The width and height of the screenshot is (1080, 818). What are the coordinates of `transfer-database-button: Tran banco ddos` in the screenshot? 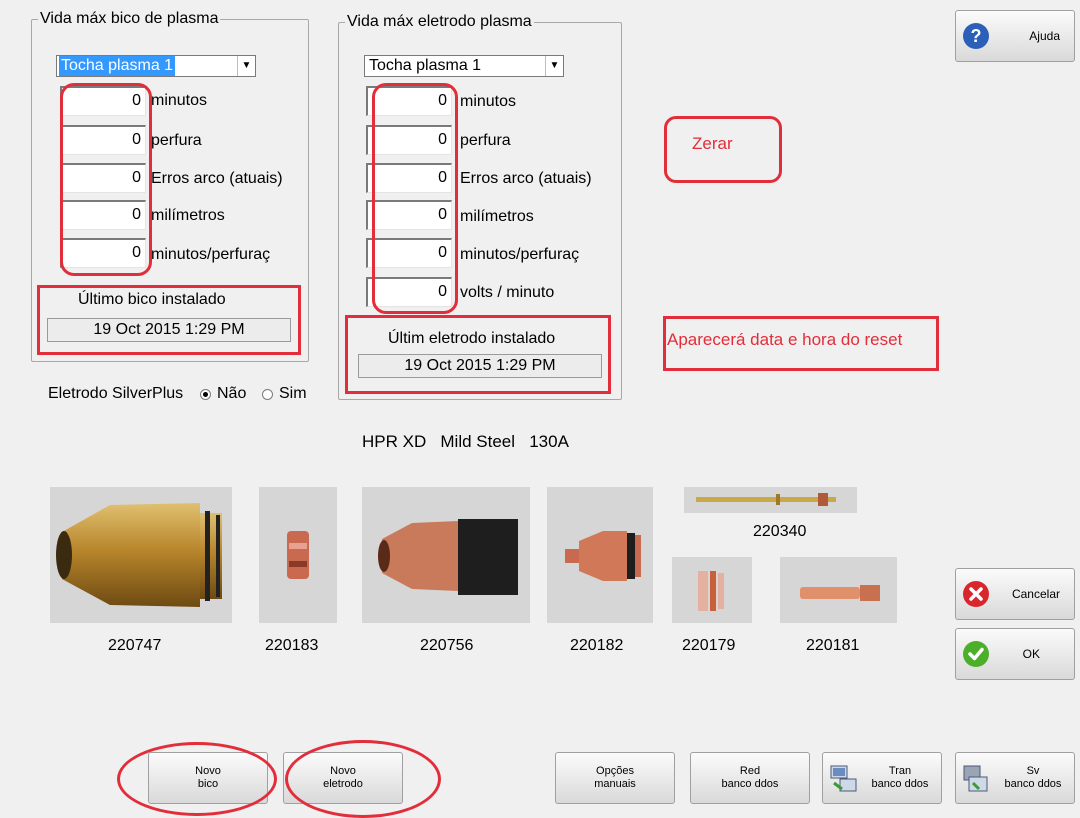 It's located at (882, 778).